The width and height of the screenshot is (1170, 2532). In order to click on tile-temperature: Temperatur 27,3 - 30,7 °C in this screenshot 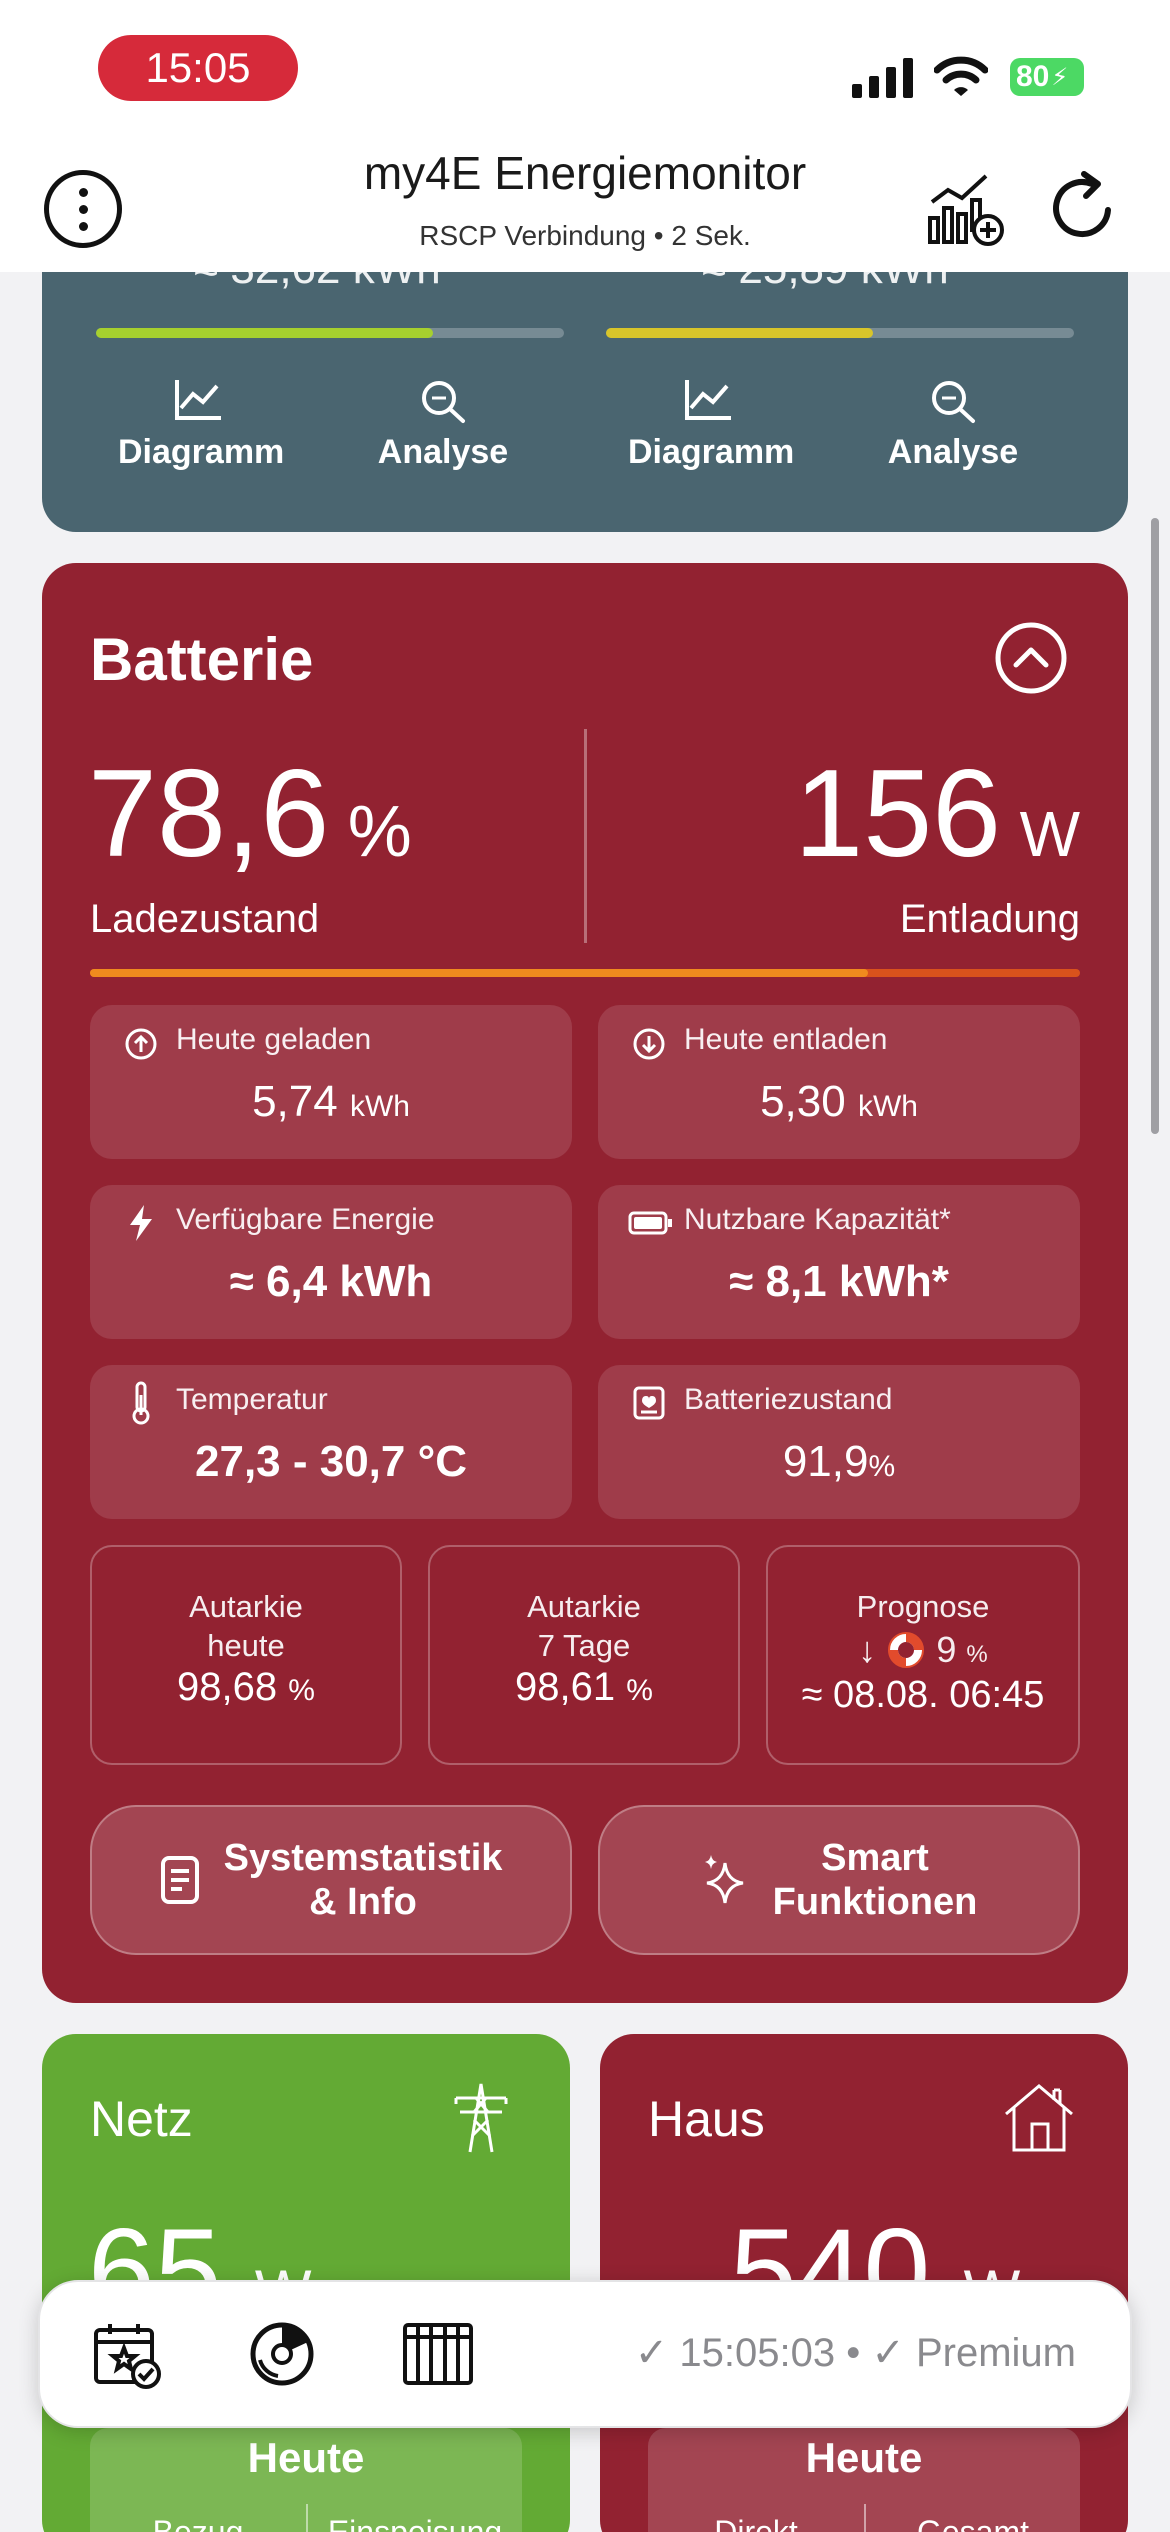, I will do `click(331, 1442)`.